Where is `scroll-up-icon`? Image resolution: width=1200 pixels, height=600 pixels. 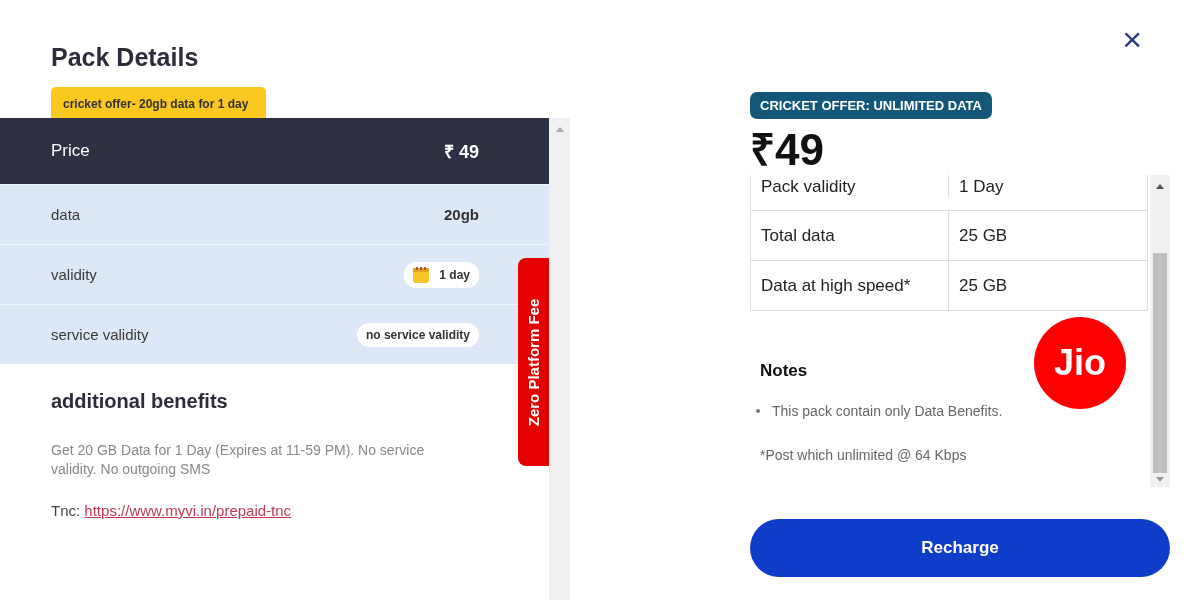
scroll-up-icon is located at coordinates (1160, 186).